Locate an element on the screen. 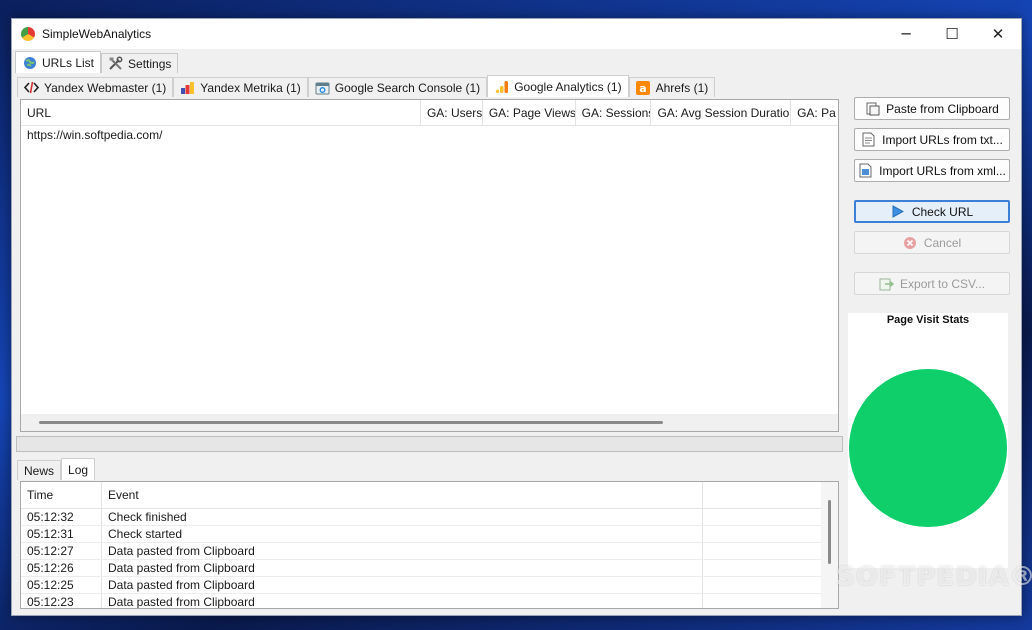 The width and height of the screenshot is (1032, 630). log-event: Check started is located at coordinates (402, 534).